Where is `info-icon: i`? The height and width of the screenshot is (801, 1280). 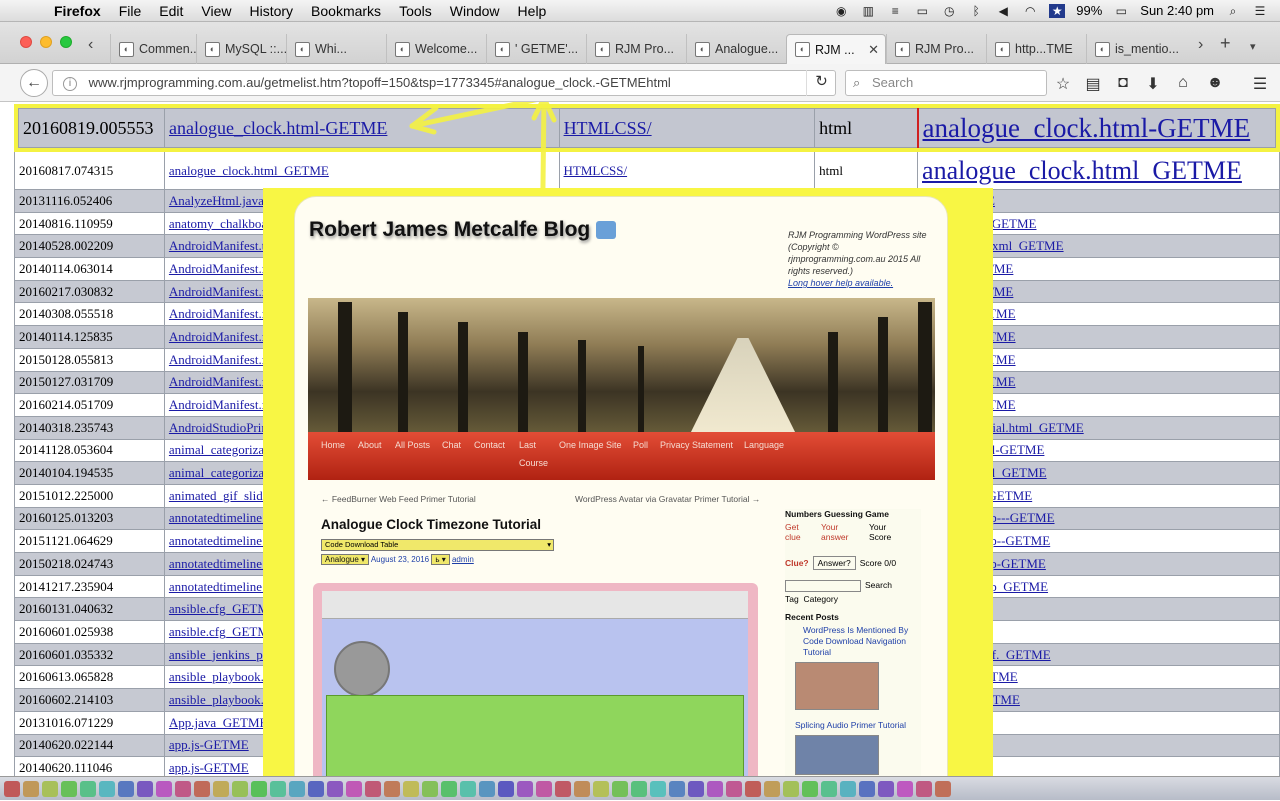
info-icon: i is located at coordinates (70, 83).